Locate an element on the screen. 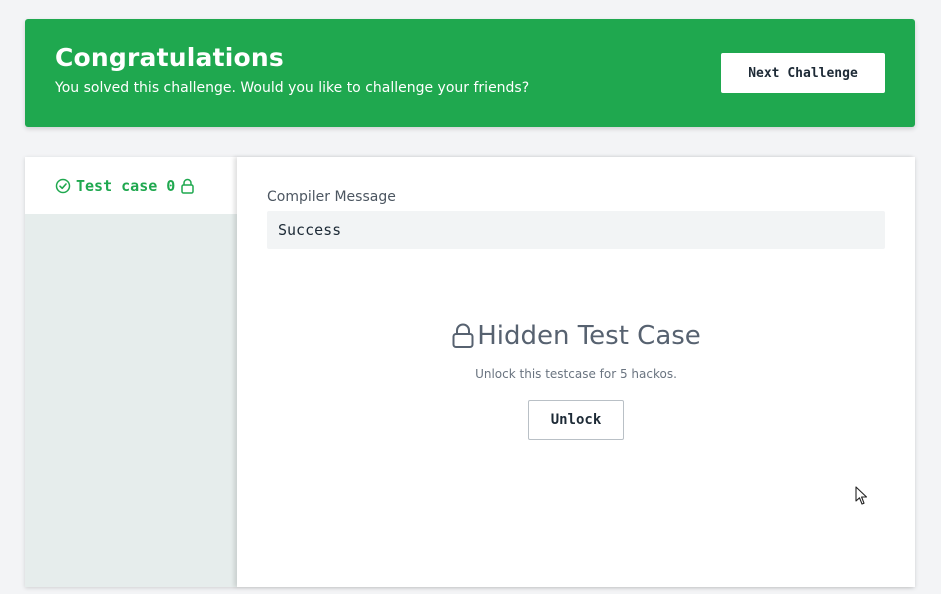 The image size is (941, 594). banner-title: Congratulations is located at coordinates (169, 57).